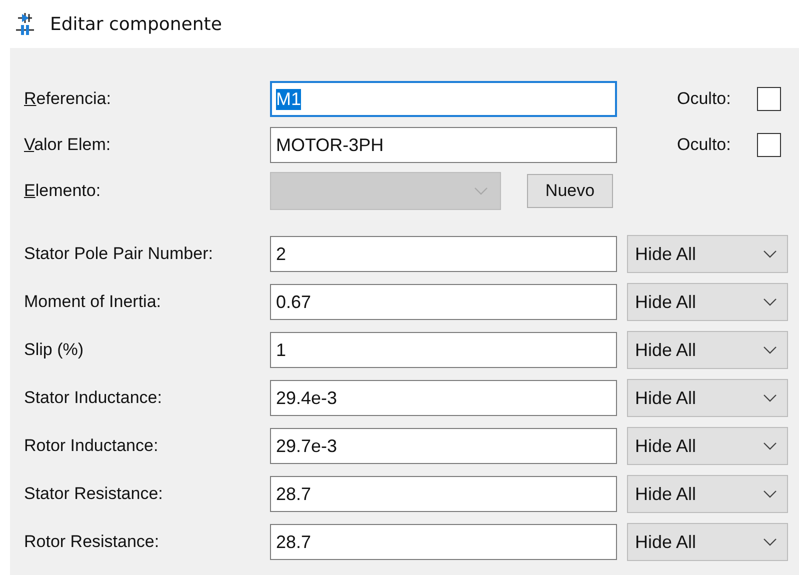  What do you see at coordinates (443, 350) in the screenshot?
I see `parameter-field: 1` at bounding box center [443, 350].